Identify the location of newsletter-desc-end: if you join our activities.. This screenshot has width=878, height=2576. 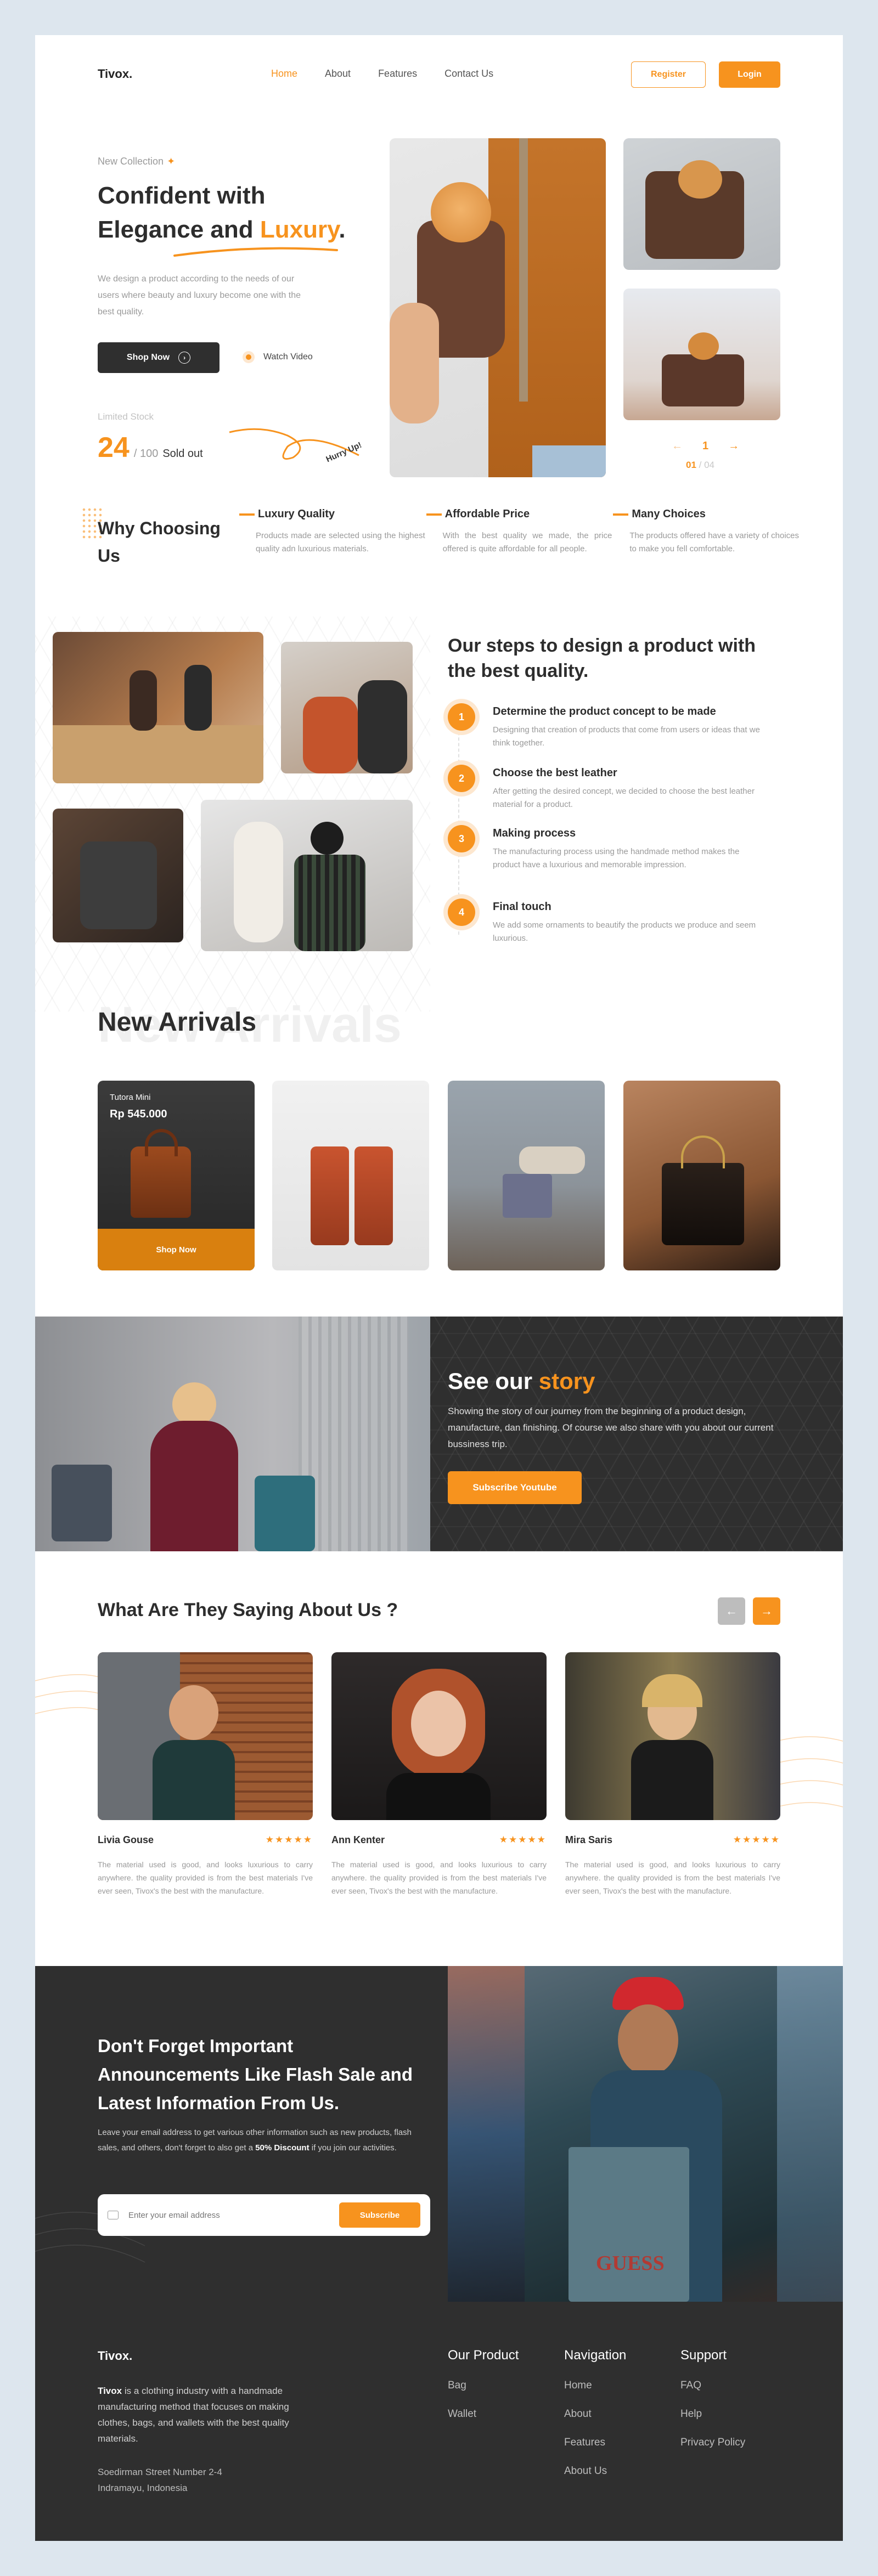
(353, 2148).